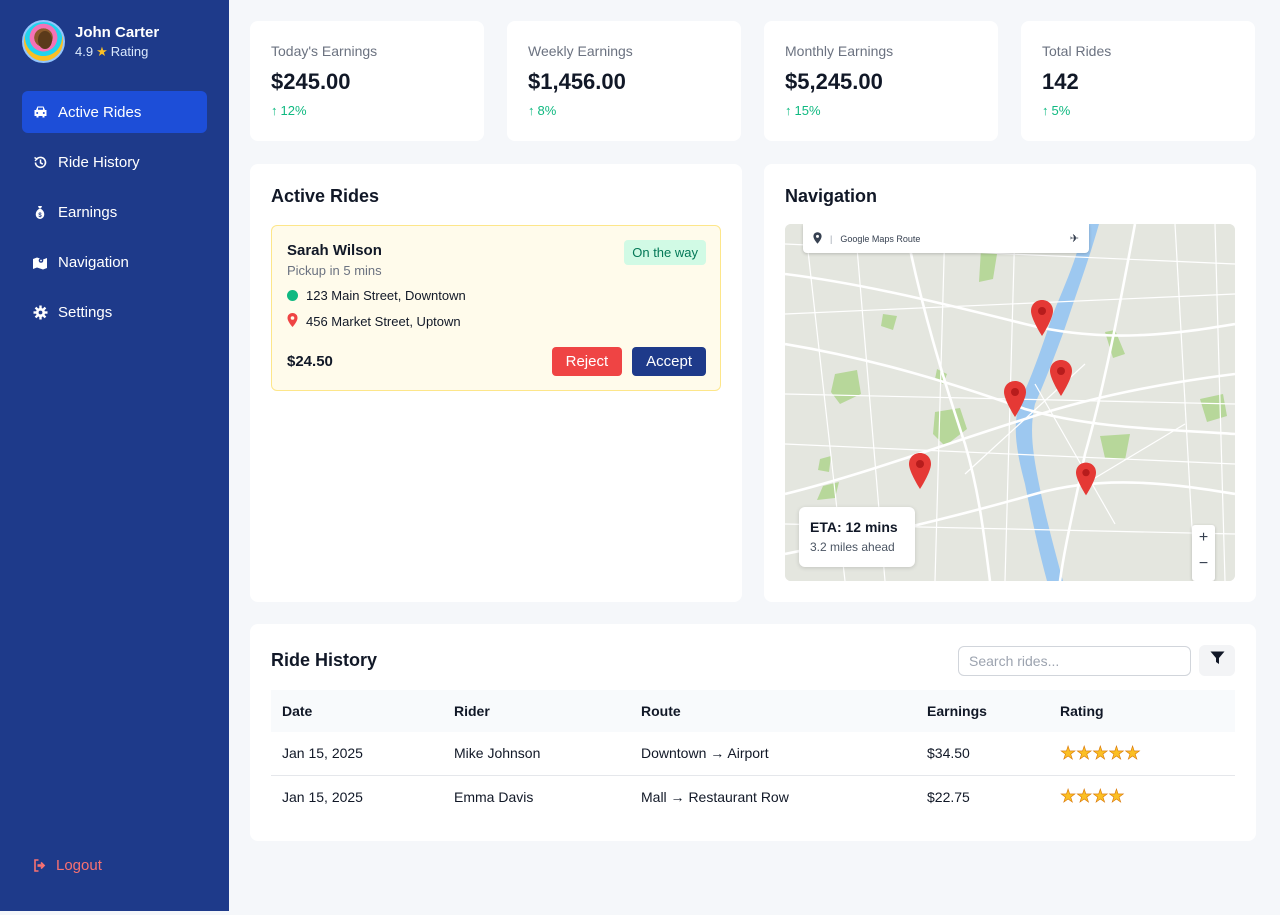 This screenshot has width=1280, height=915. Describe the element at coordinates (1060, 81) in the screenshot. I see `stat-value: 142` at that location.